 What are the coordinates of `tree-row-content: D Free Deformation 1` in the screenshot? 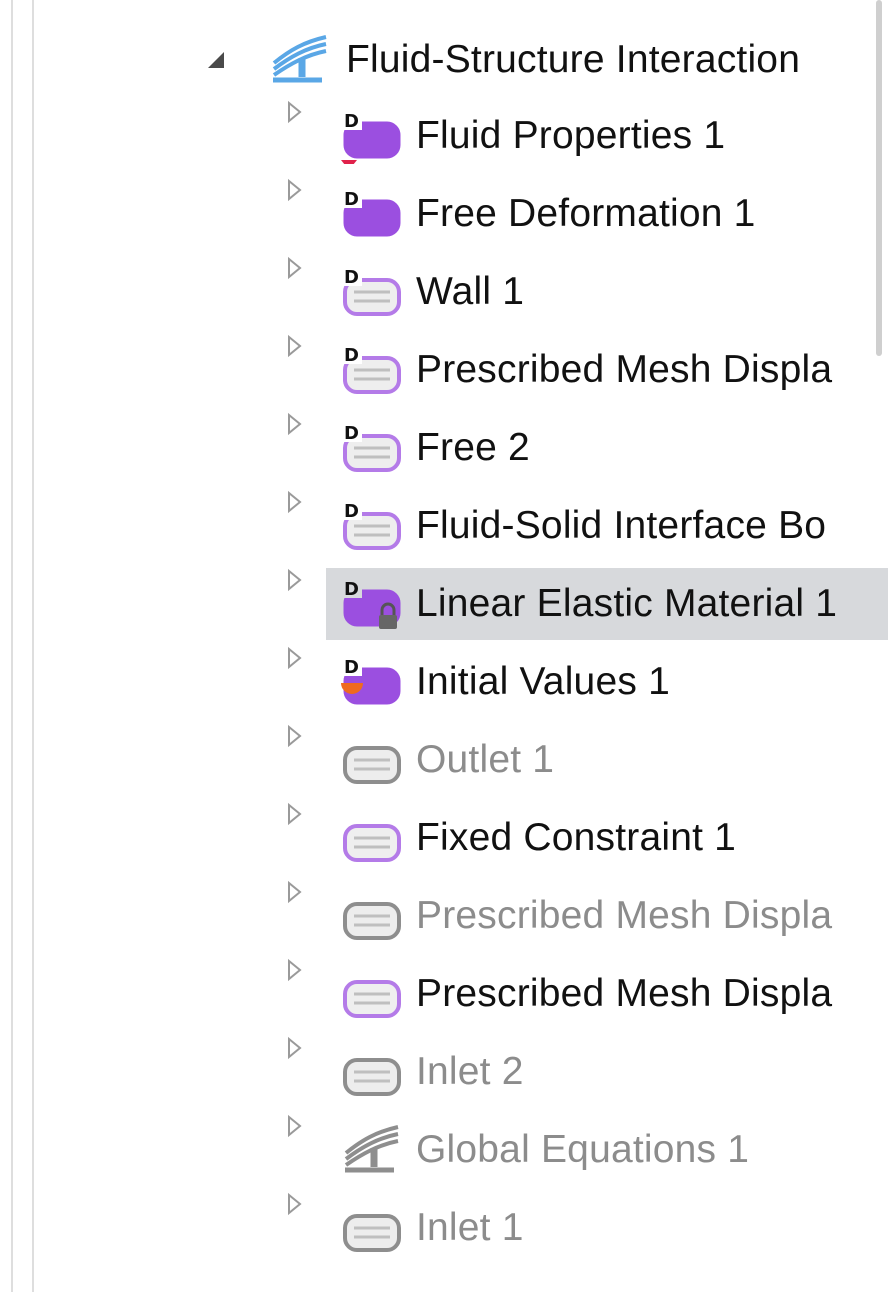 It's located at (436, 214).